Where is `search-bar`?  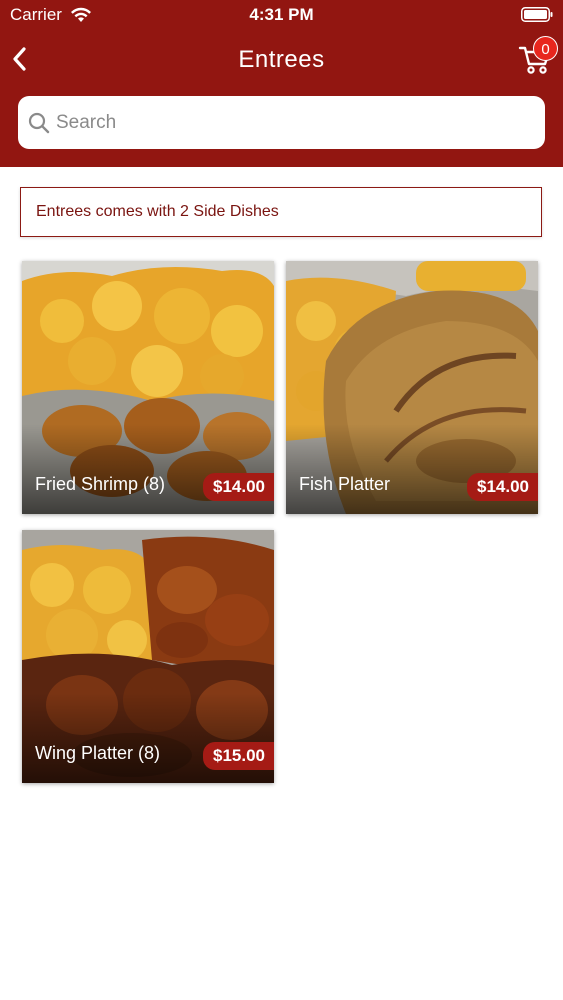 search-bar is located at coordinates (281, 122).